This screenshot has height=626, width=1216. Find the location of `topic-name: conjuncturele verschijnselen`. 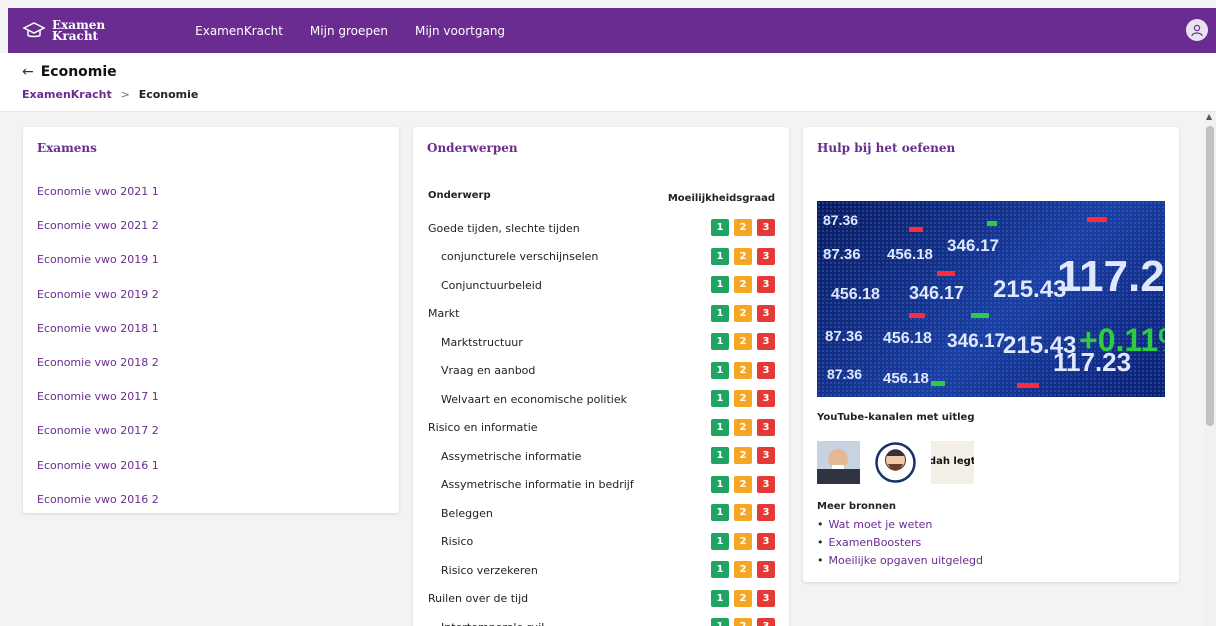

topic-name: conjuncturele verschijnselen is located at coordinates (520, 257).